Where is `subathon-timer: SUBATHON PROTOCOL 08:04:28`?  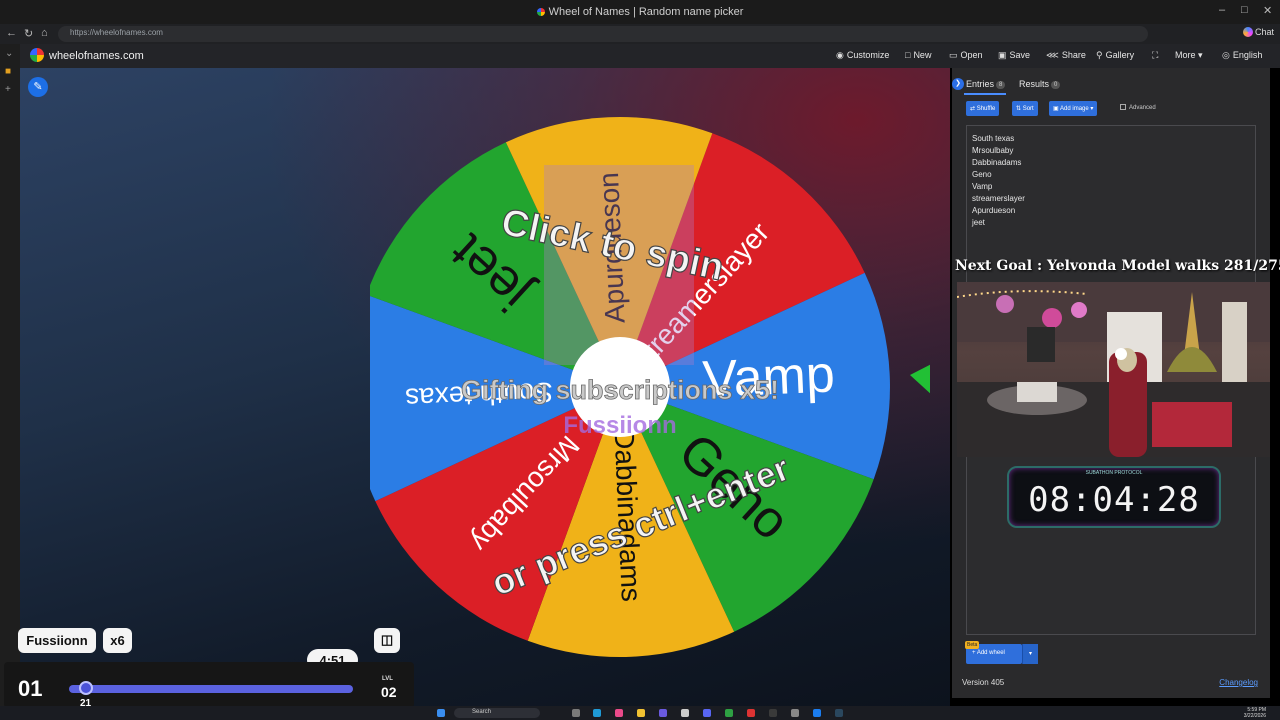 subathon-timer: SUBATHON PROTOCOL 08:04:28 is located at coordinates (1114, 497).